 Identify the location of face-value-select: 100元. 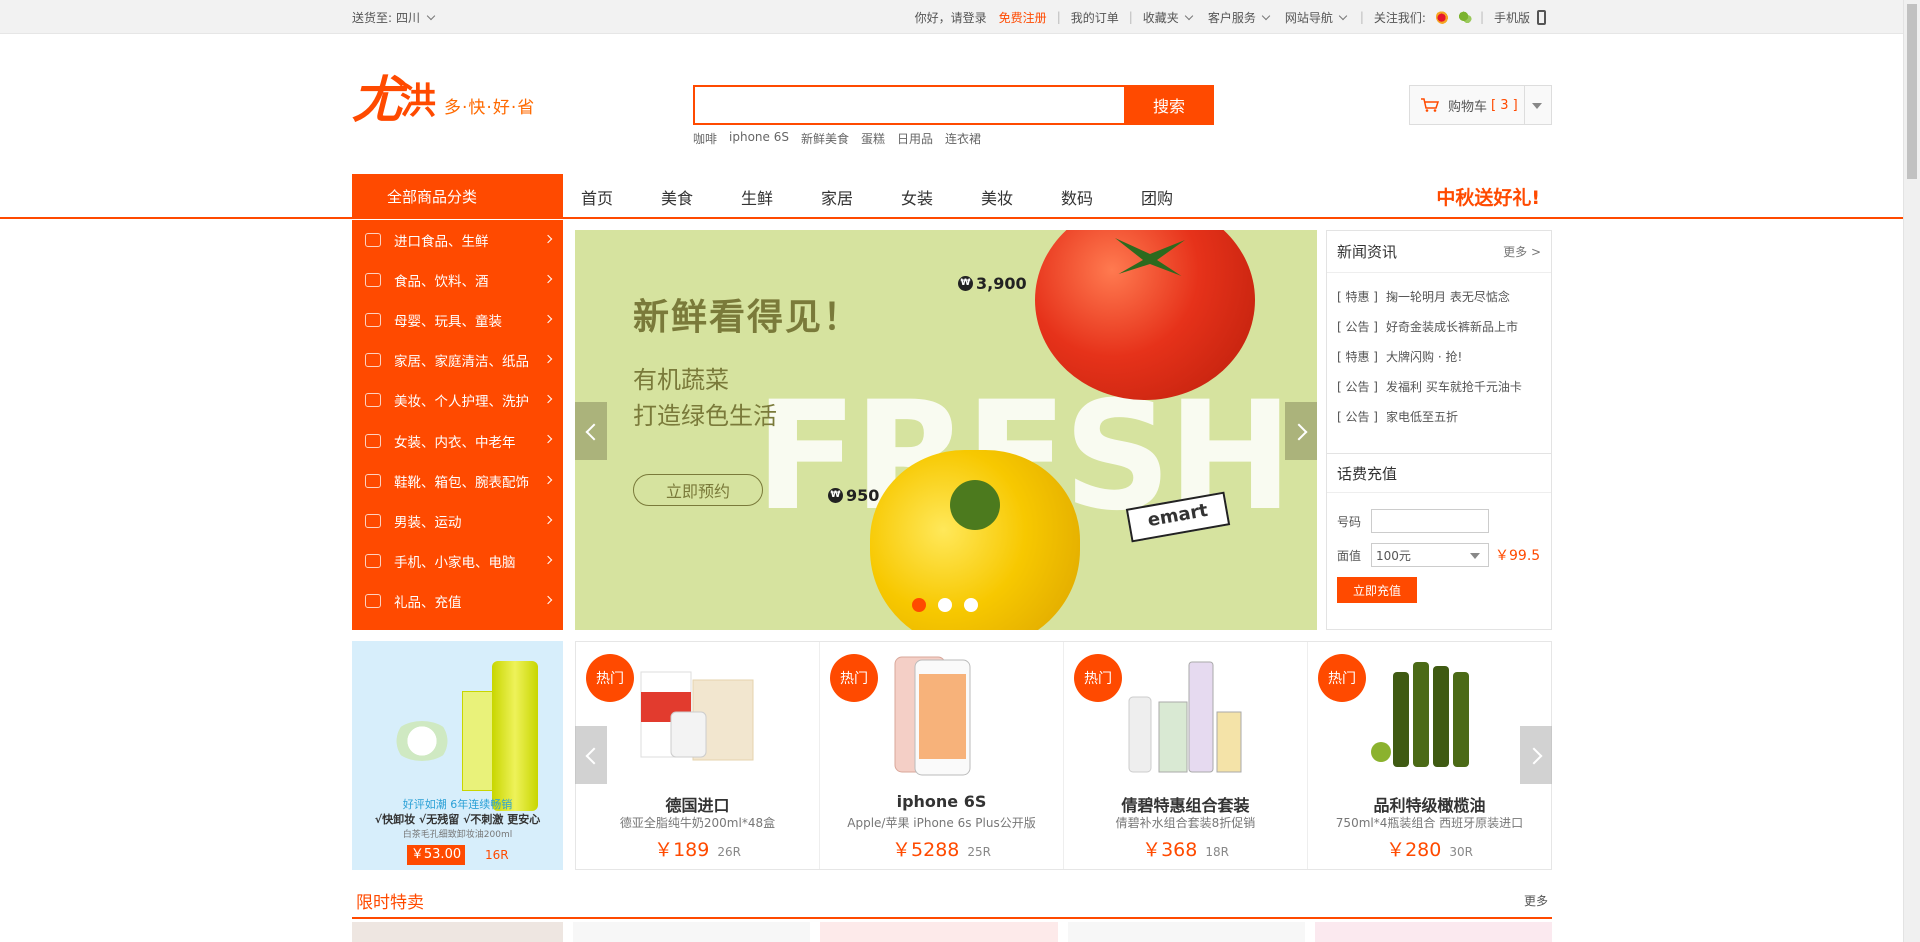
(1430, 555).